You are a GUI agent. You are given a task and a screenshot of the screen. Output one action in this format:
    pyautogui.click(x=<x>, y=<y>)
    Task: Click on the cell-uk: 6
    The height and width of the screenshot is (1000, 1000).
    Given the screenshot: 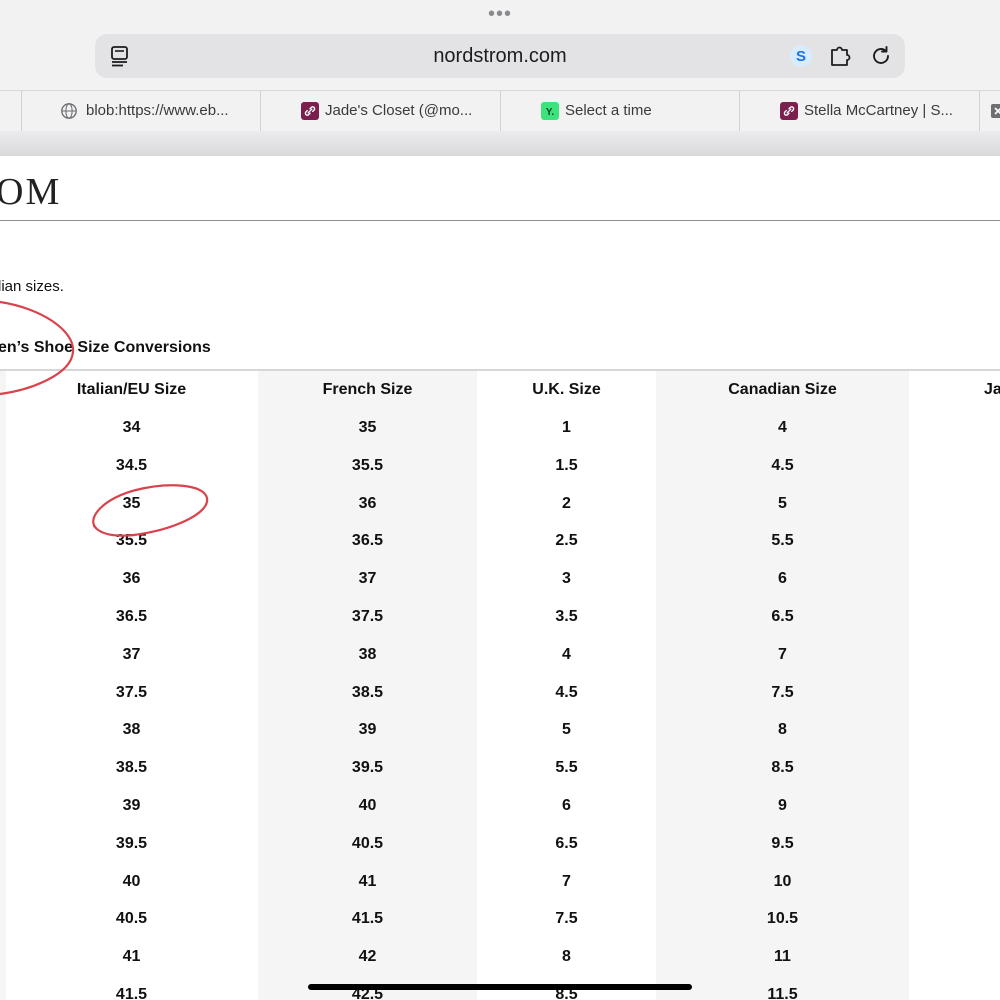 What is the action you would take?
    pyautogui.click(x=566, y=805)
    